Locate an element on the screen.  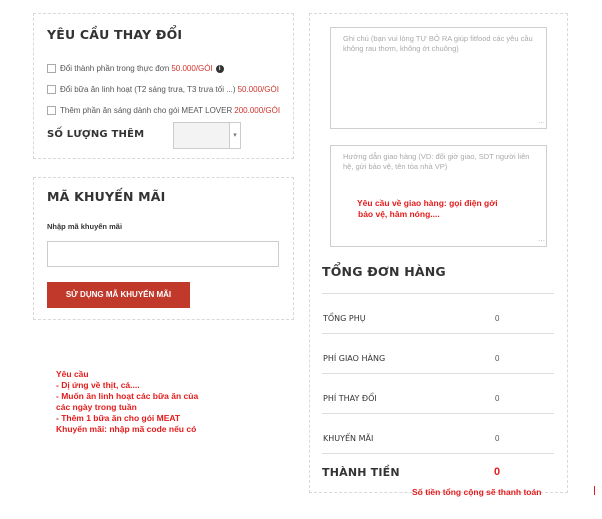
summary-row-change-fee: PHÍ THAY ĐỔI 0 is located at coordinates (438, 393).